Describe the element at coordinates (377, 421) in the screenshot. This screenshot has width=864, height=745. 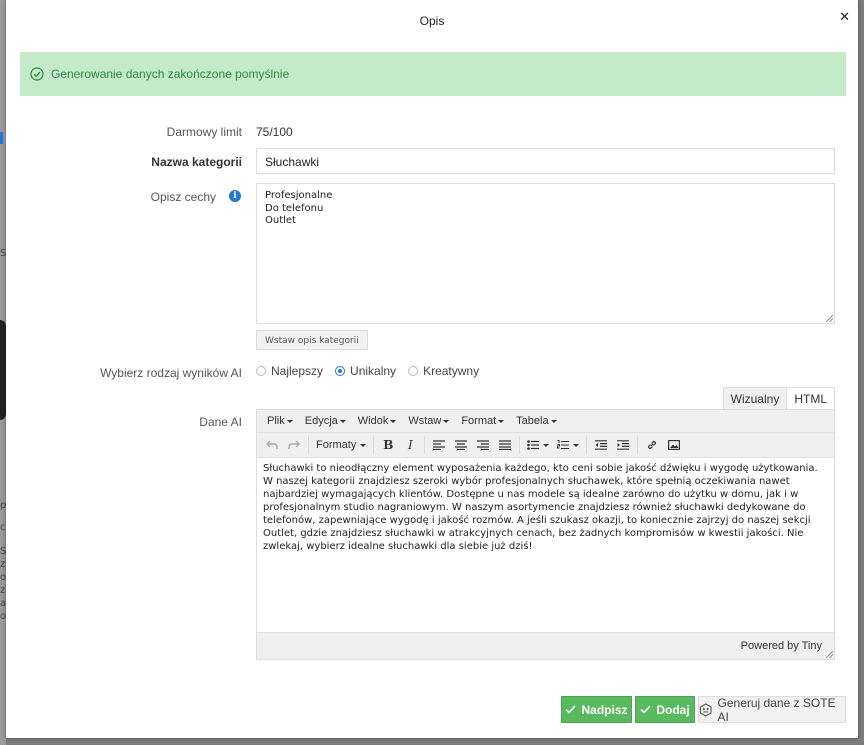
I see `menu-view: Widok` at that location.